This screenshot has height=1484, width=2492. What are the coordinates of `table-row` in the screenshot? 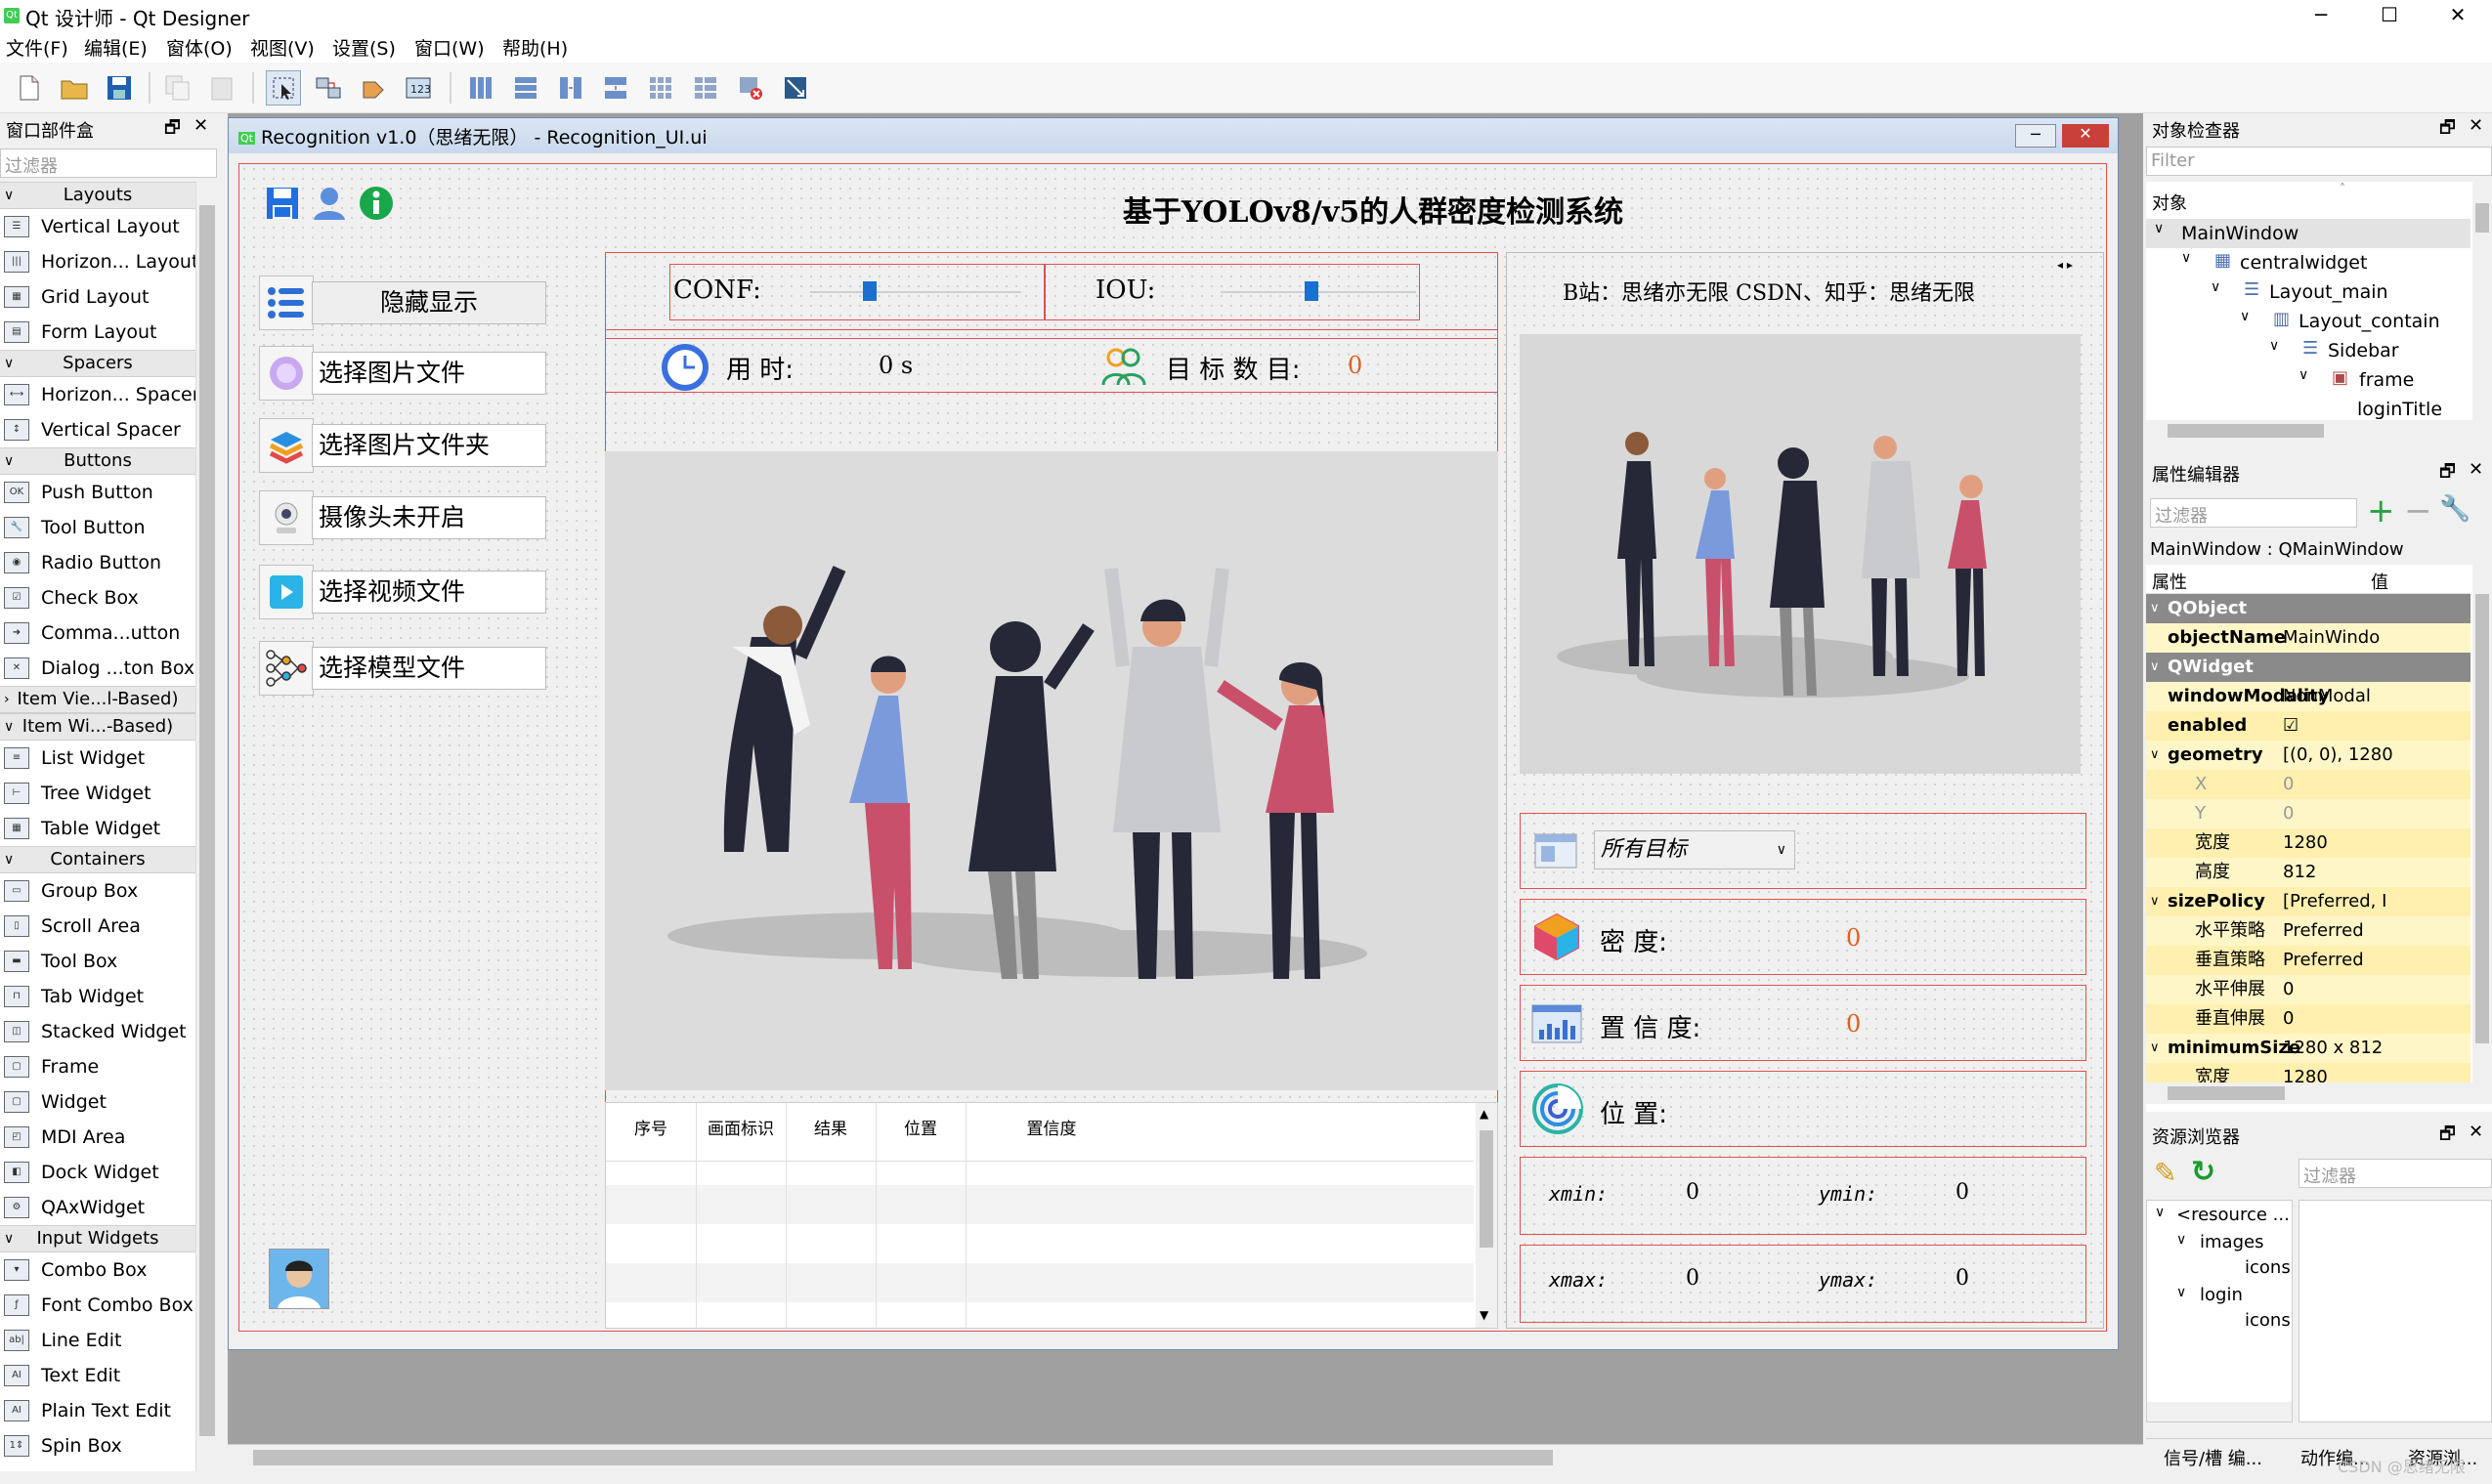 It's located at (1040, 1282).